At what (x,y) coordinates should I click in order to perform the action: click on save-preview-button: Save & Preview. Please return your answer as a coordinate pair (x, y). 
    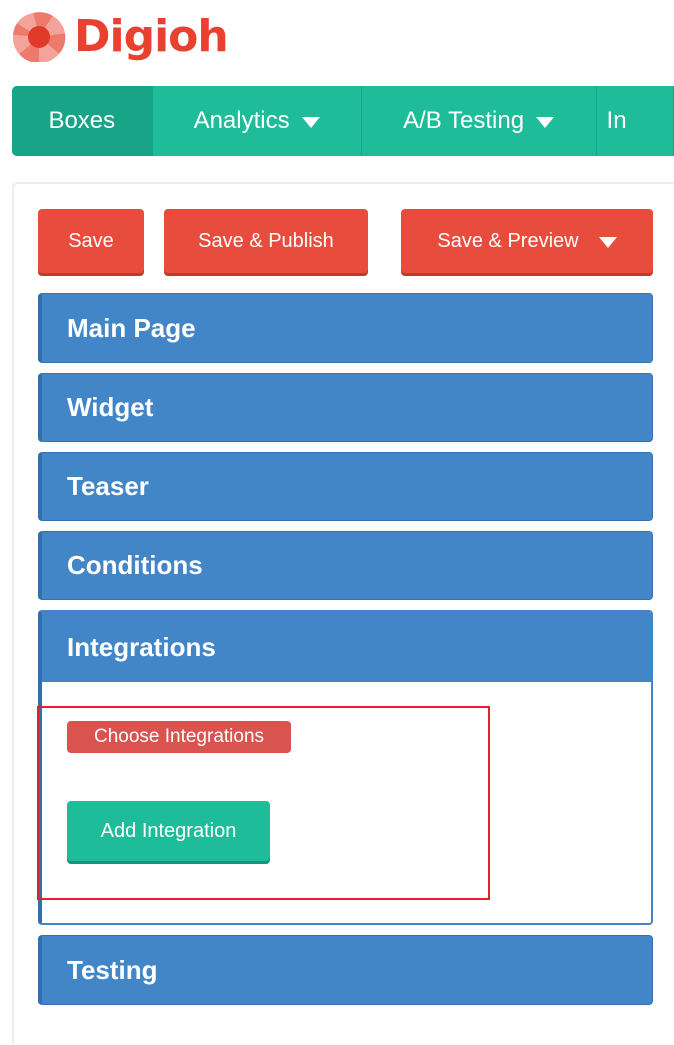
    Looking at the image, I should click on (527, 241).